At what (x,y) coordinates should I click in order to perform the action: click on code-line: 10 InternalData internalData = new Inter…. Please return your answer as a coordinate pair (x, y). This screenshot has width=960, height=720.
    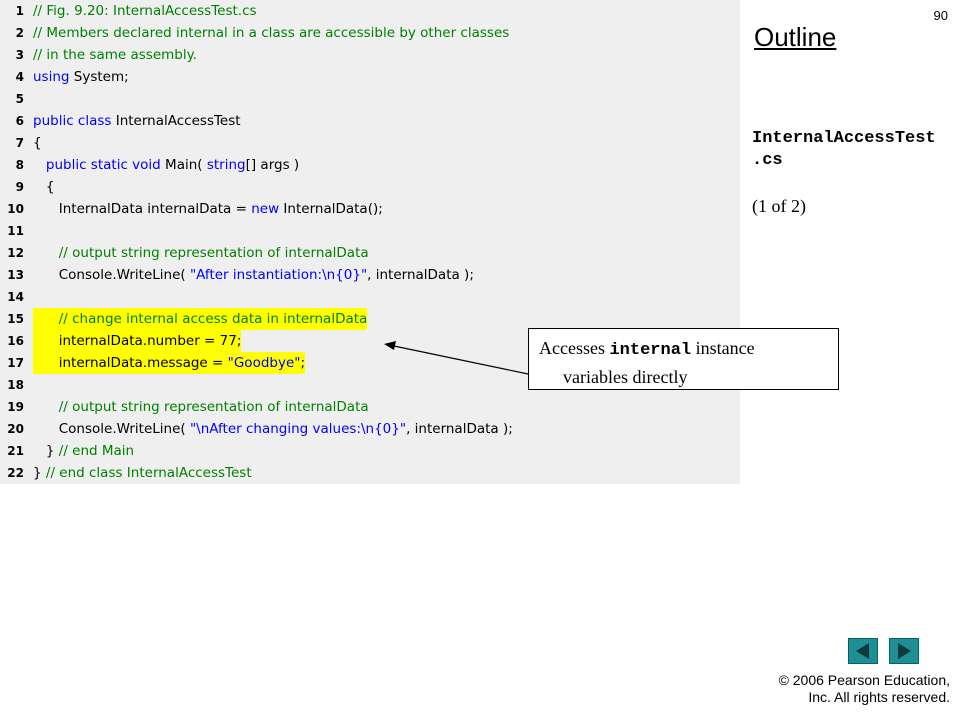
    Looking at the image, I should click on (370, 209).